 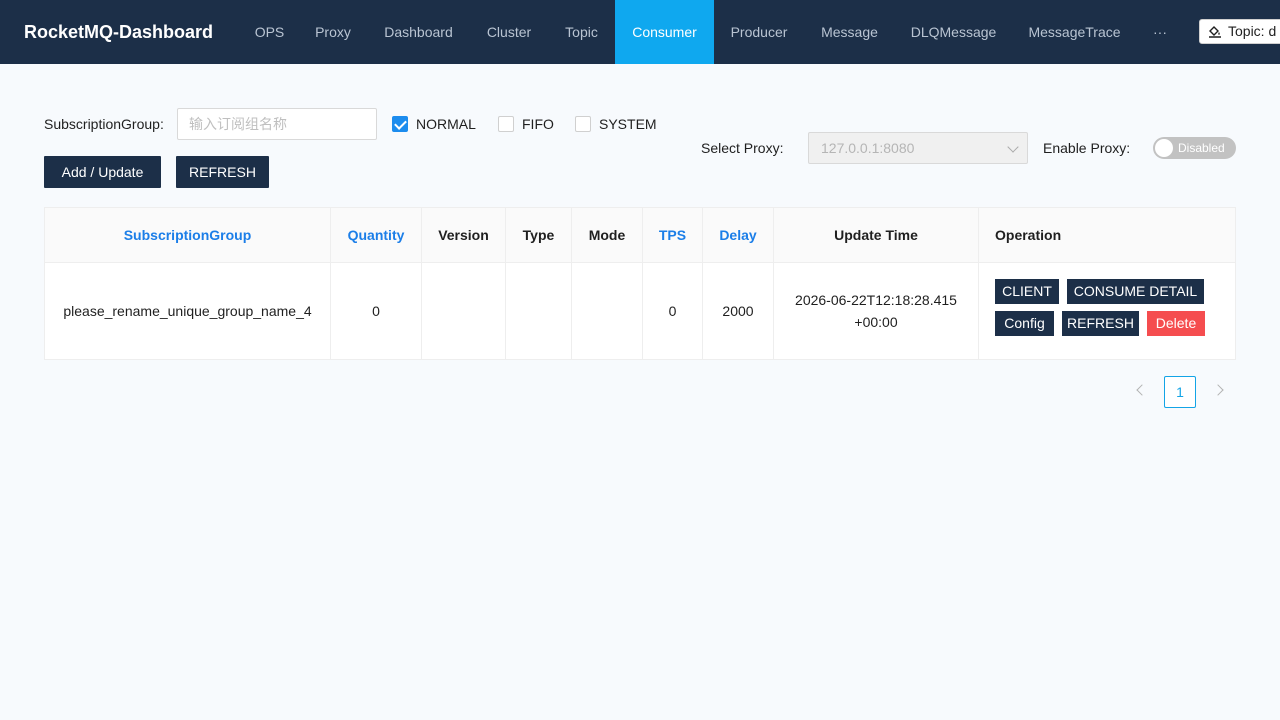 I want to click on refresh-button: REFRESH, so click(x=222, y=172).